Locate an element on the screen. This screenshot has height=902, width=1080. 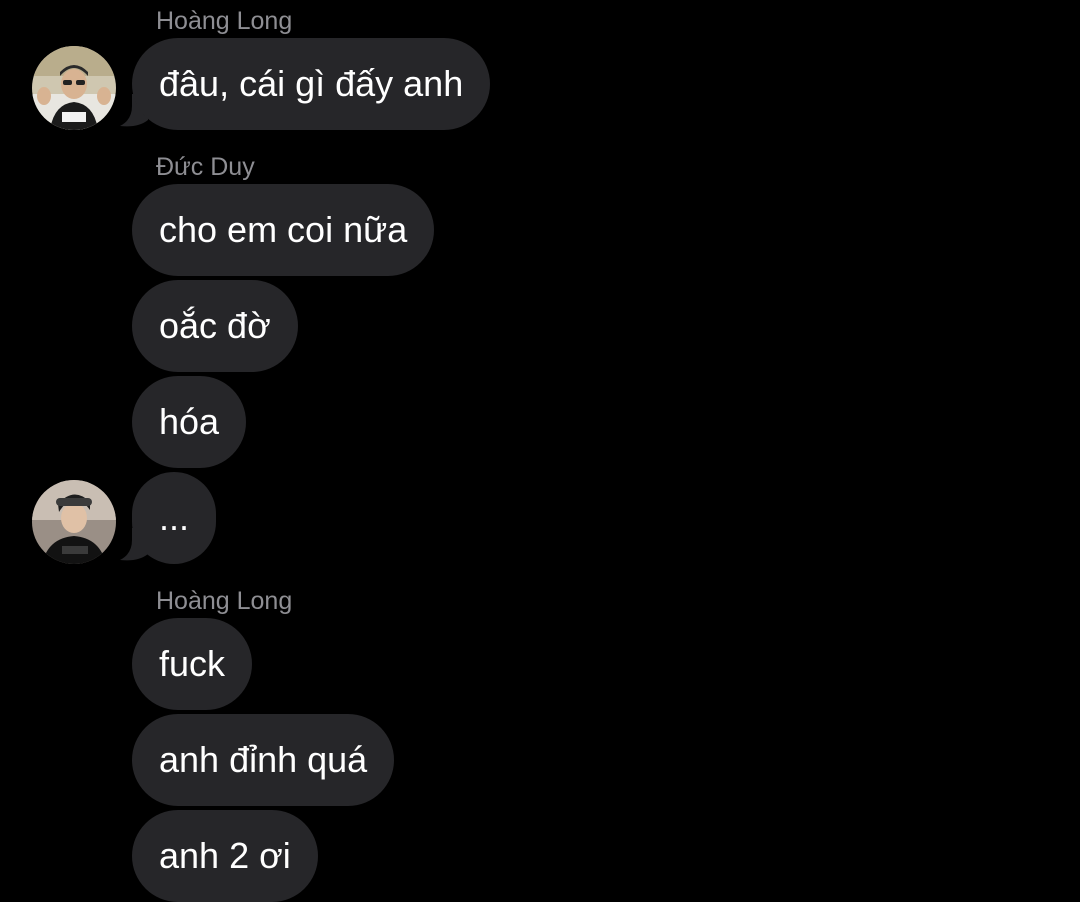
message-text: anh 2 ơi is located at coordinates (225, 855).